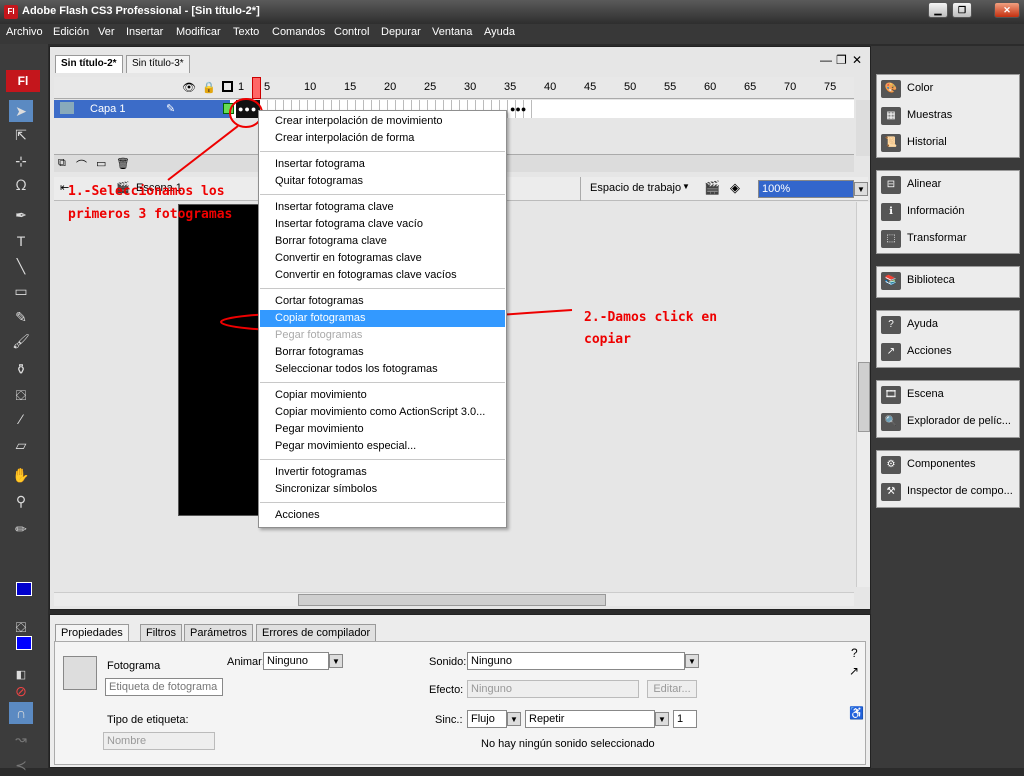  Describe the element at coordinates (941, 464) in the screenshot. I see `panel-item-label: Componentes` at that location.